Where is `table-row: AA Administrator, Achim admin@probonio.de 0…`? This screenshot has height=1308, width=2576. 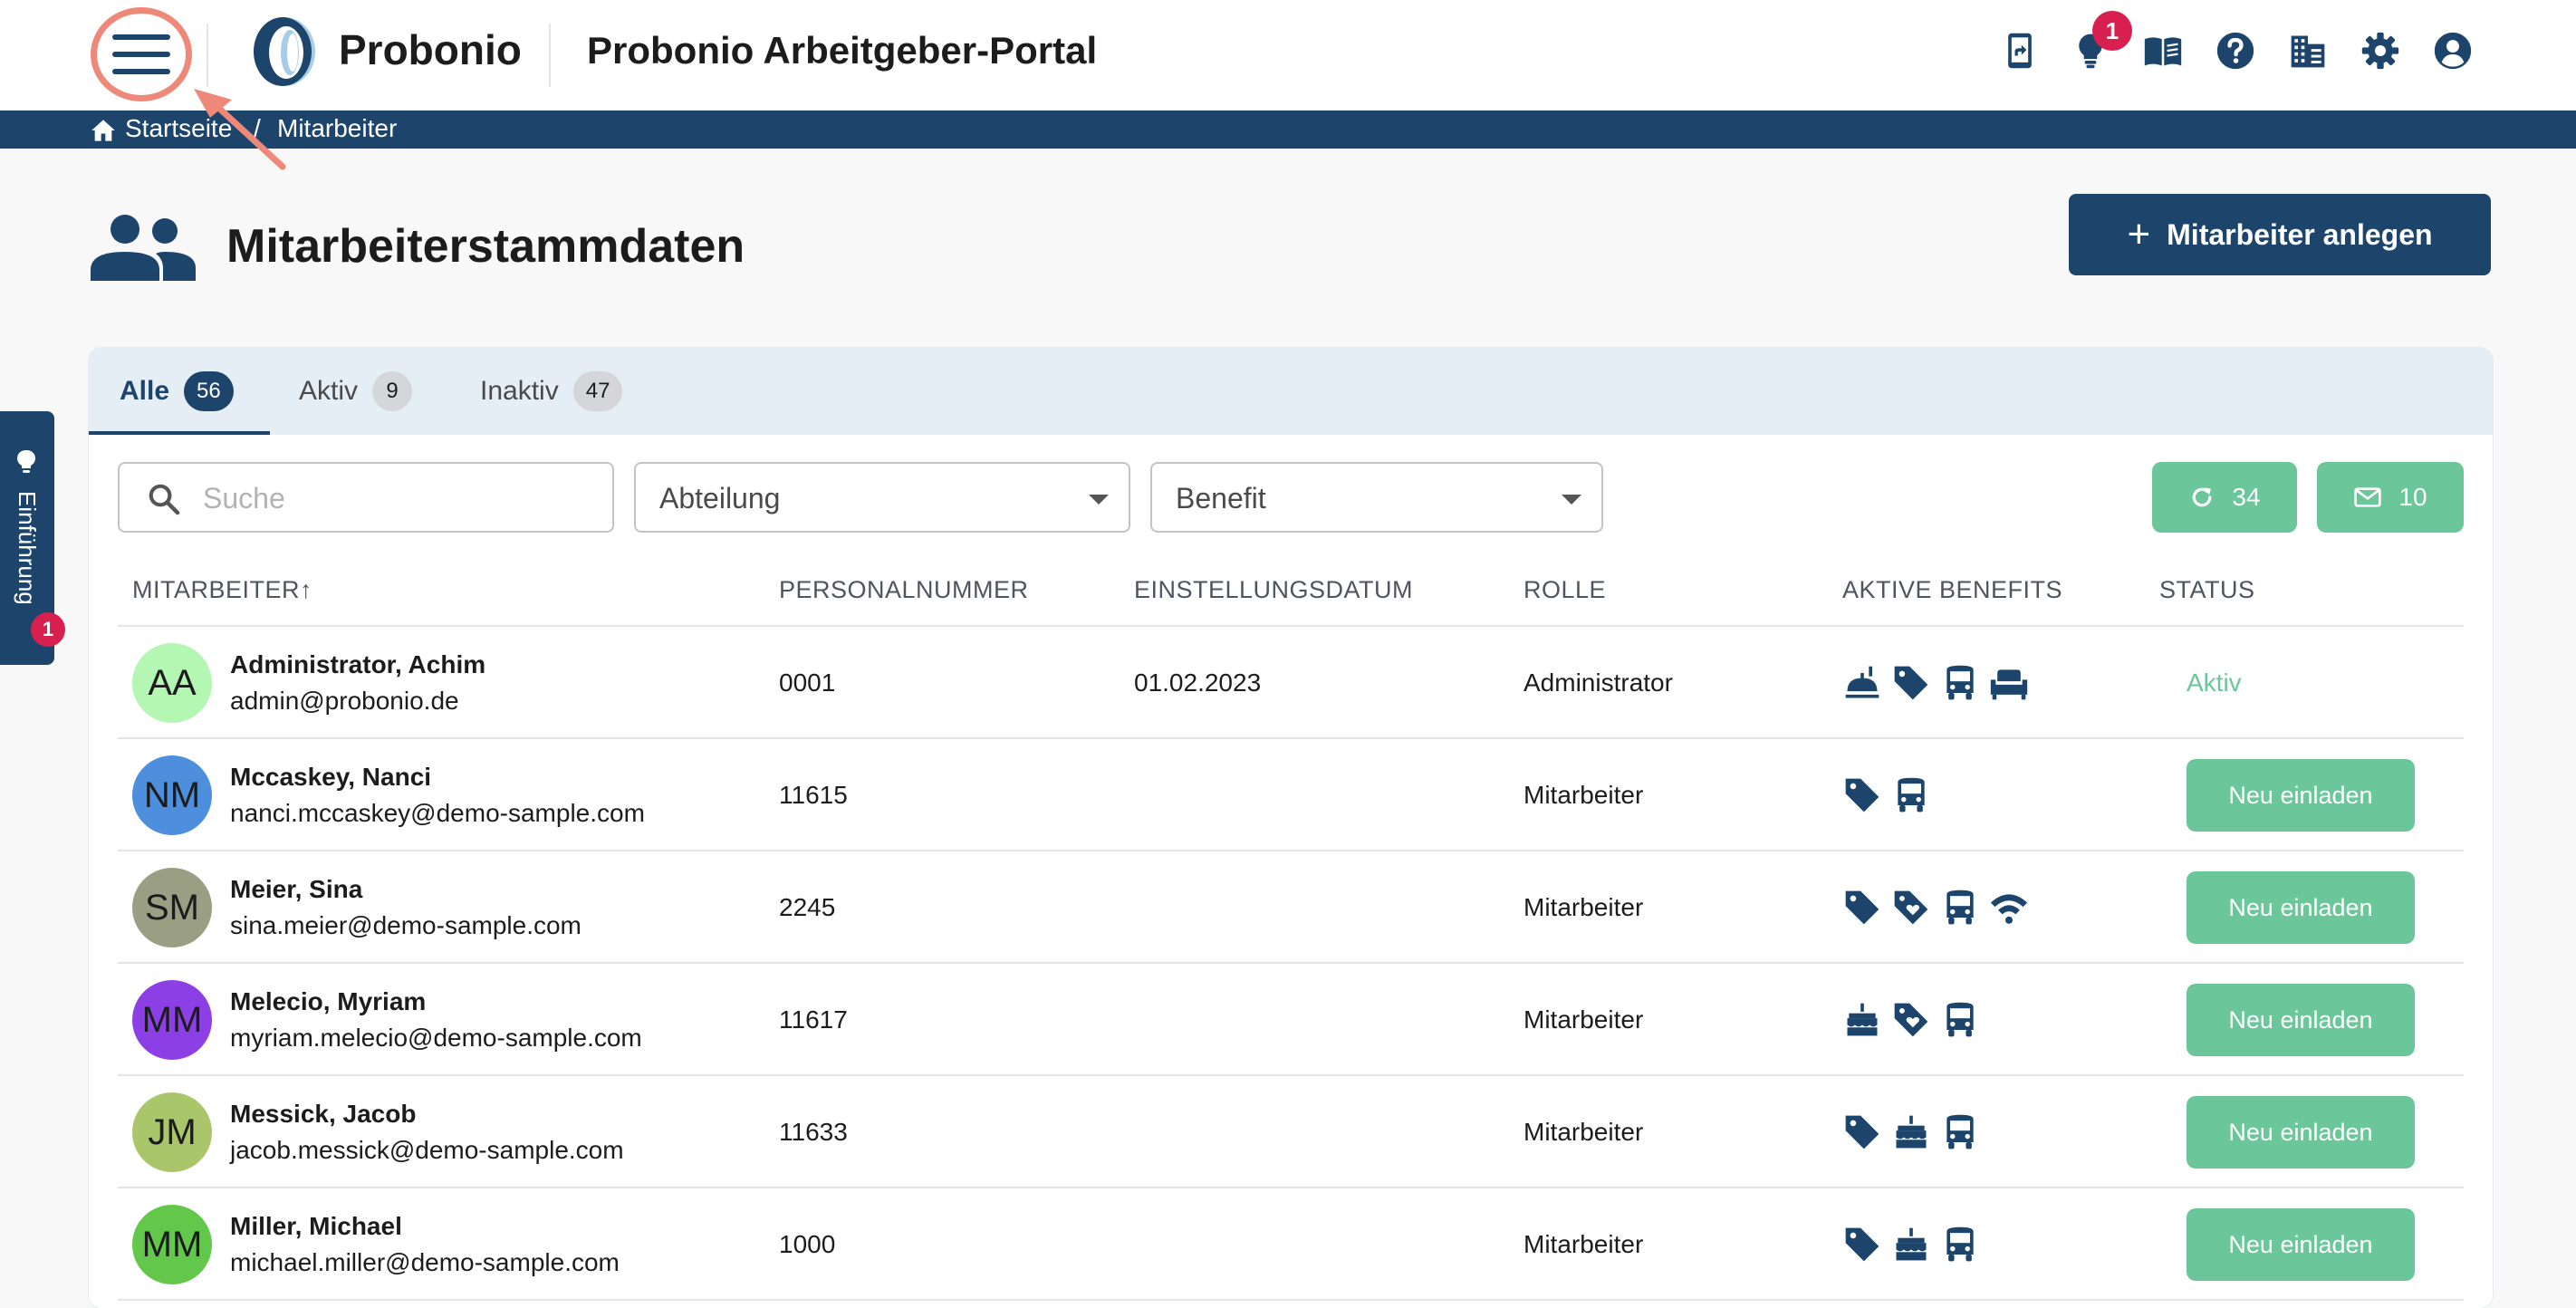 table-row: AA Administrator, Achim admin@probonio.de 0… is located at coordinates (1291, 683).